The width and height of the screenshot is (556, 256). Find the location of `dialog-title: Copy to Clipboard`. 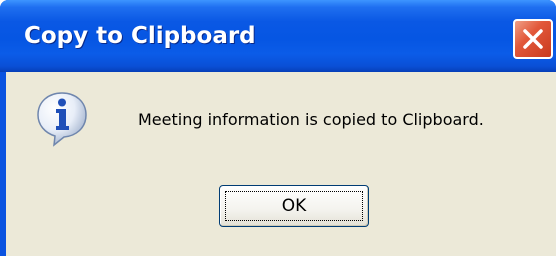

dialog-title: Copy to Clipboard is located at coordinates (140, 36).